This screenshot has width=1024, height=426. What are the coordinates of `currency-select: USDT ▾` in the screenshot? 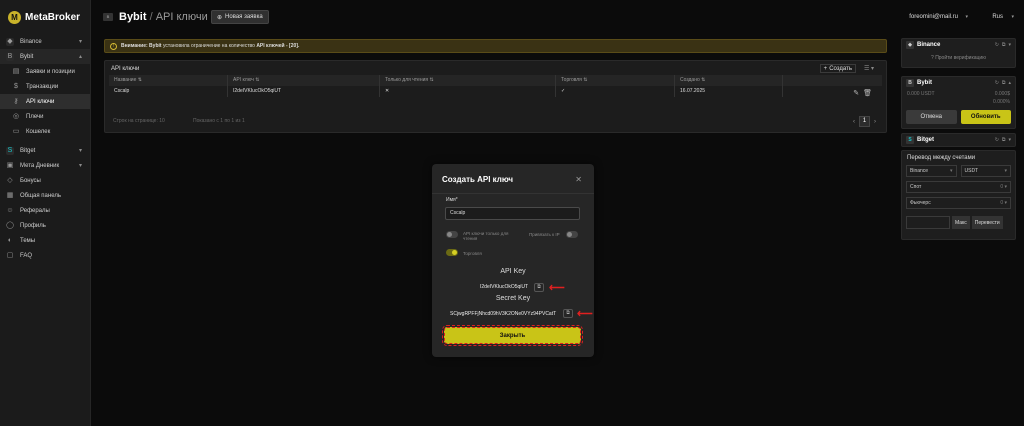 It's located at (985, 171).